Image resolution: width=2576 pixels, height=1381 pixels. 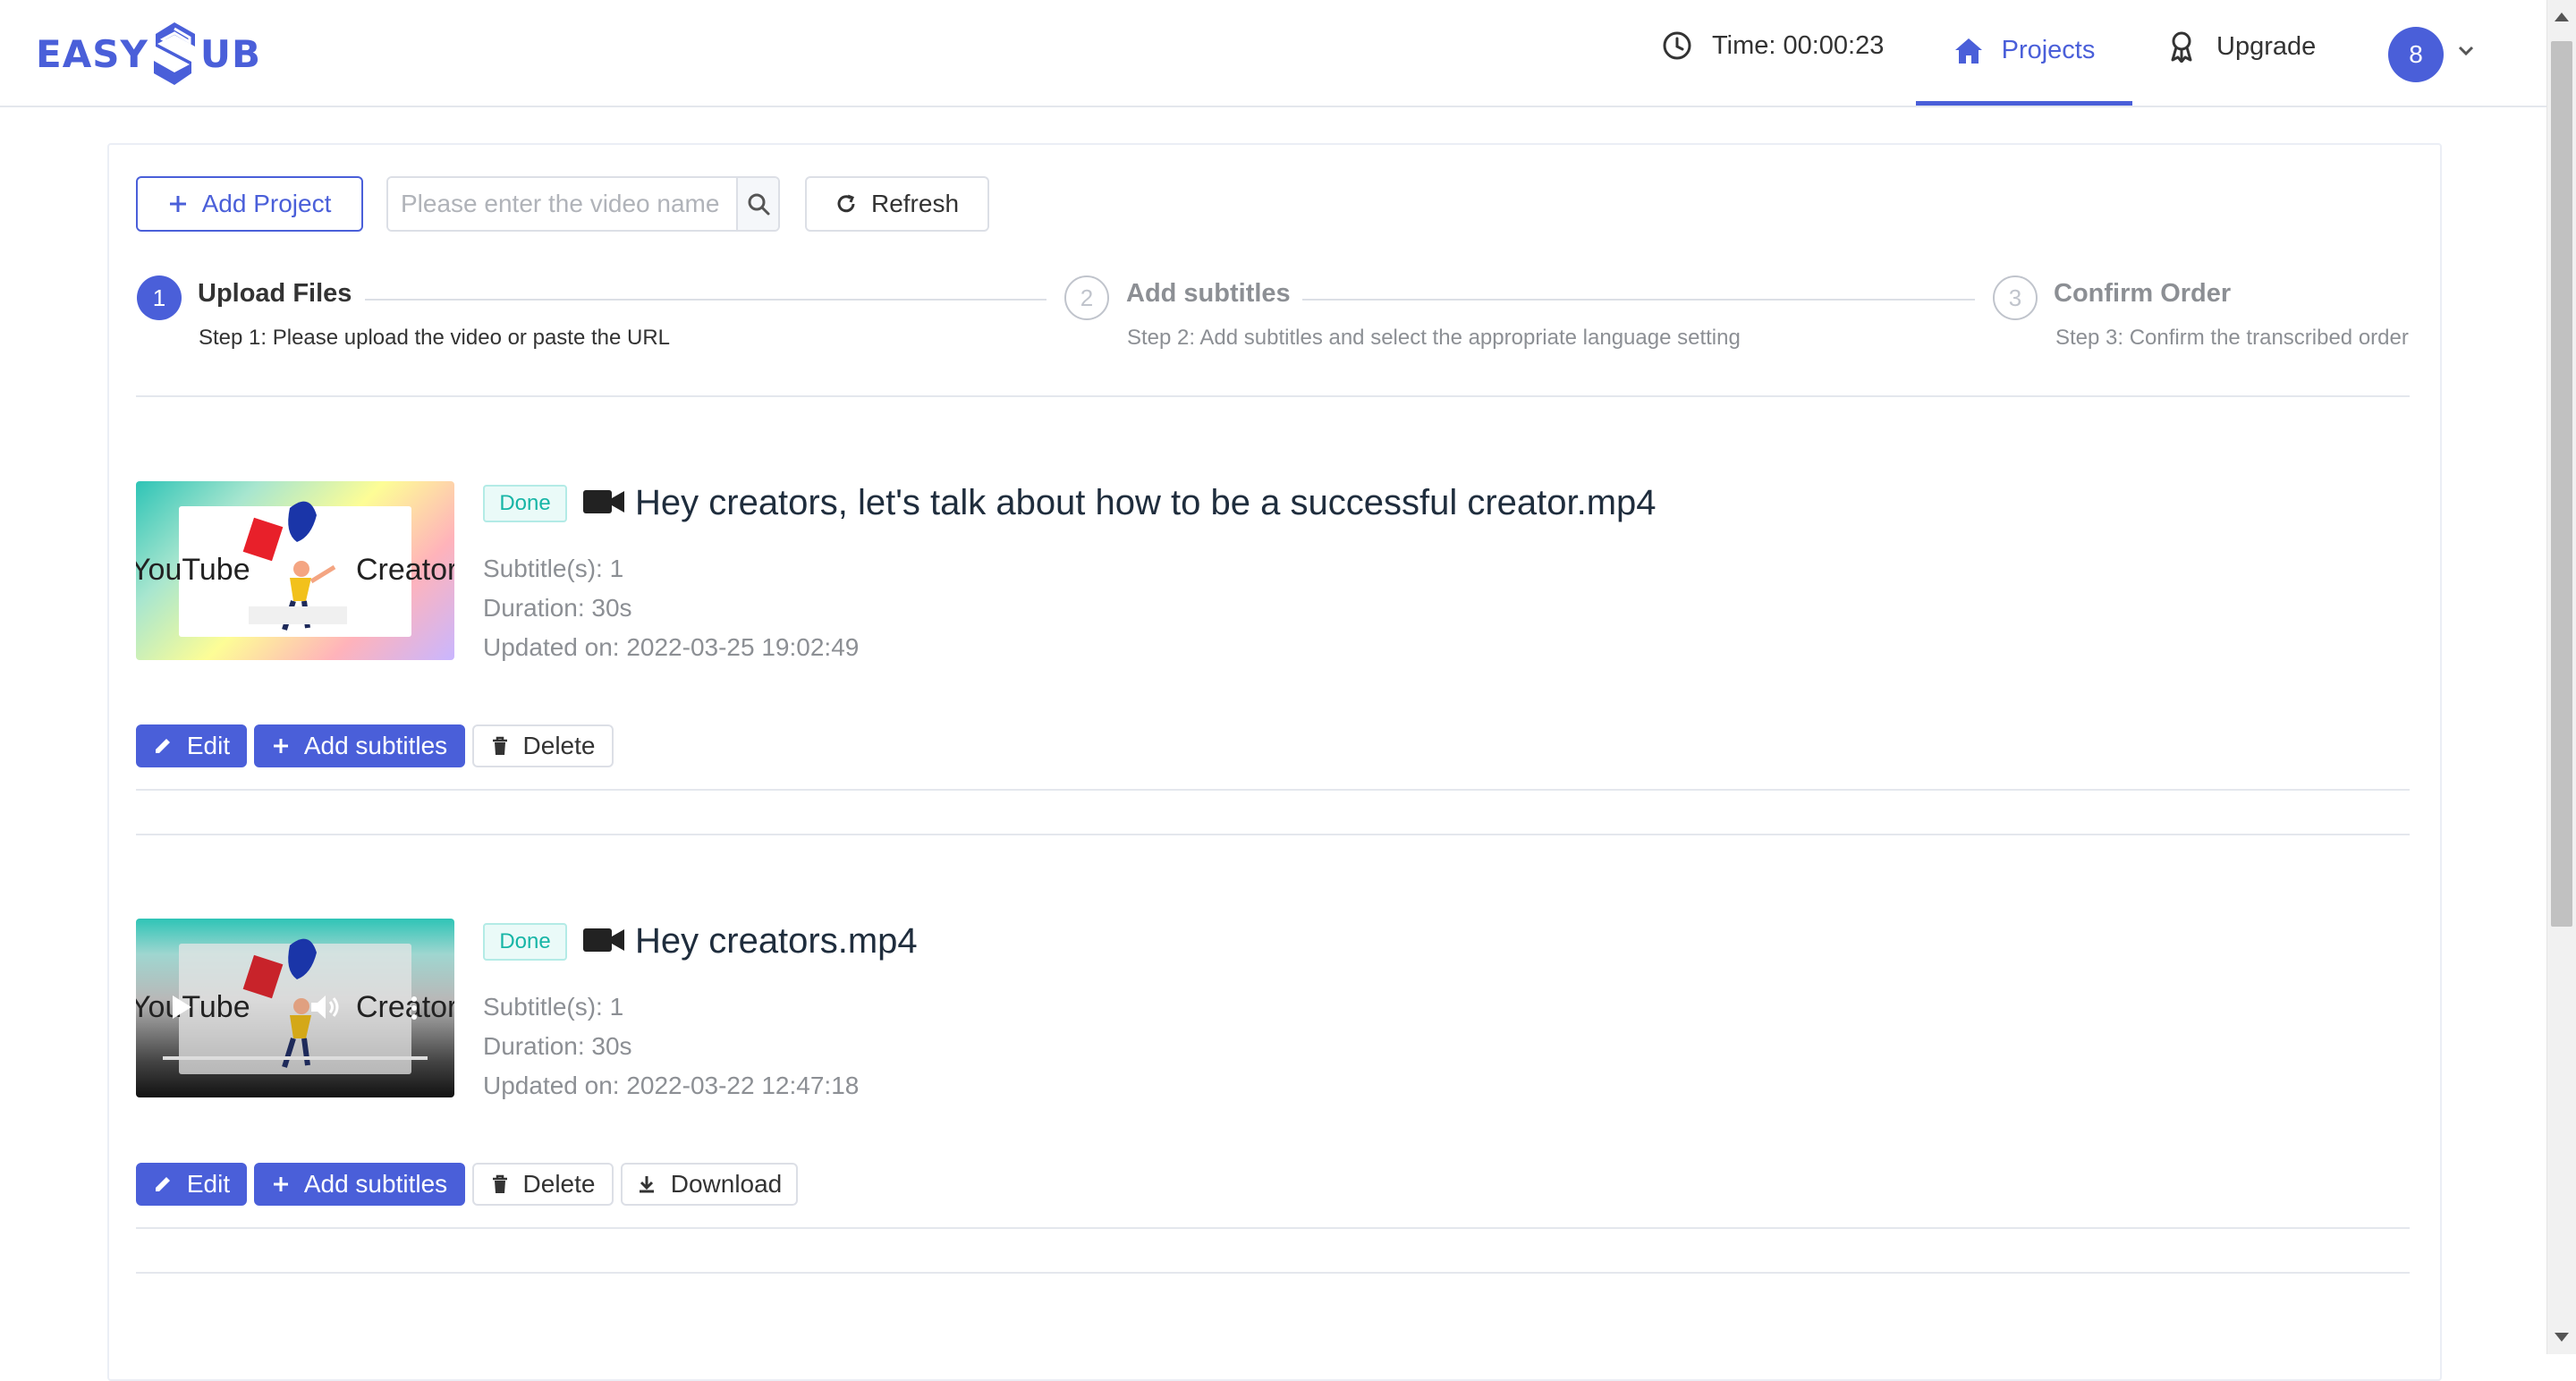 What do you see at coordinates (2466, 51) in the screenshot?
I see `chevron-down-icon` at bounding box center [2466, 51].